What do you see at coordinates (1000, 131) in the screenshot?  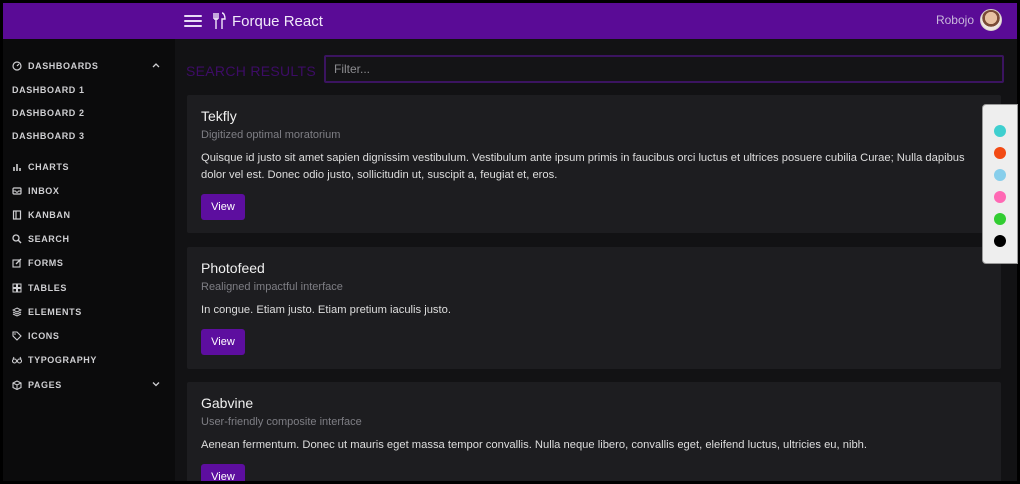 I see `color-swatch-teal` at bounding box center [1000, 131].